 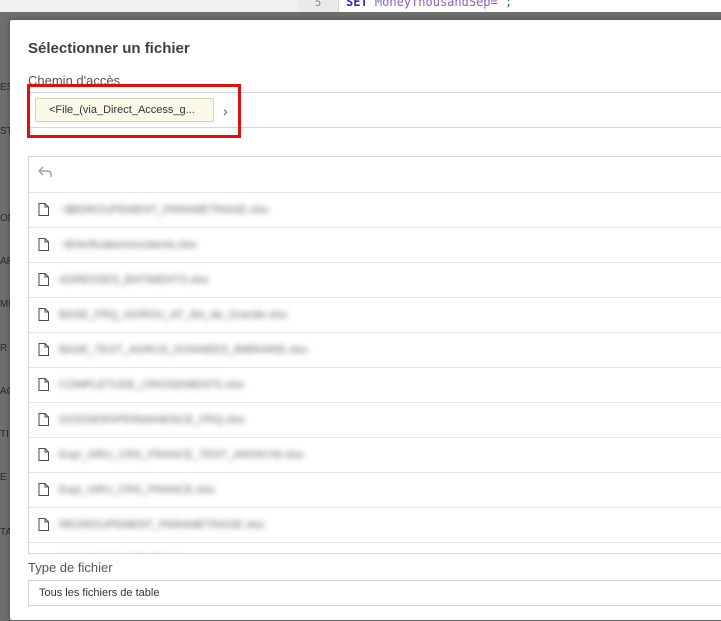 I want to click on file-name: ADRESSES_BATIMENTS.xlsx, so click(x=134, y=280).